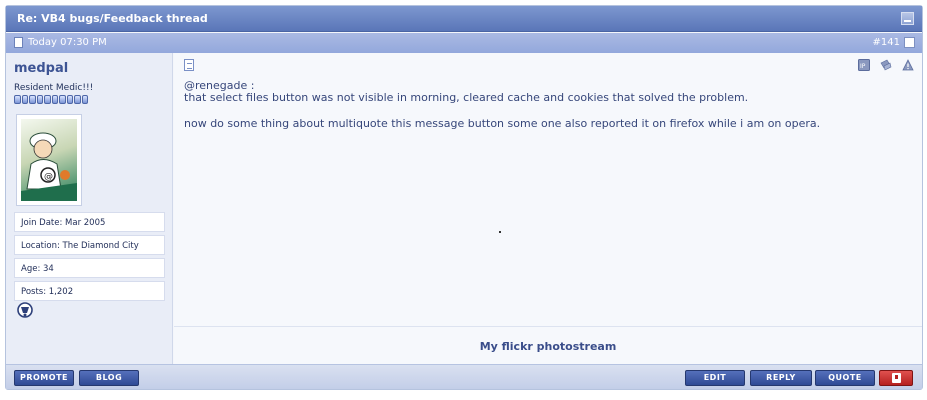 This screenshot has width=927, height=400. I want to click on reply-button: REPLY, so click(781, 378).